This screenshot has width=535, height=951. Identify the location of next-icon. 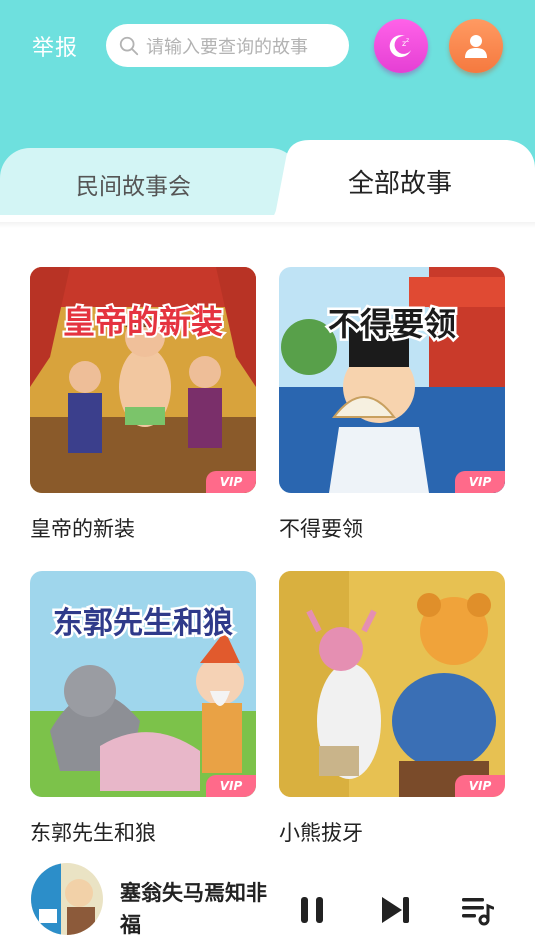
(395, 910).